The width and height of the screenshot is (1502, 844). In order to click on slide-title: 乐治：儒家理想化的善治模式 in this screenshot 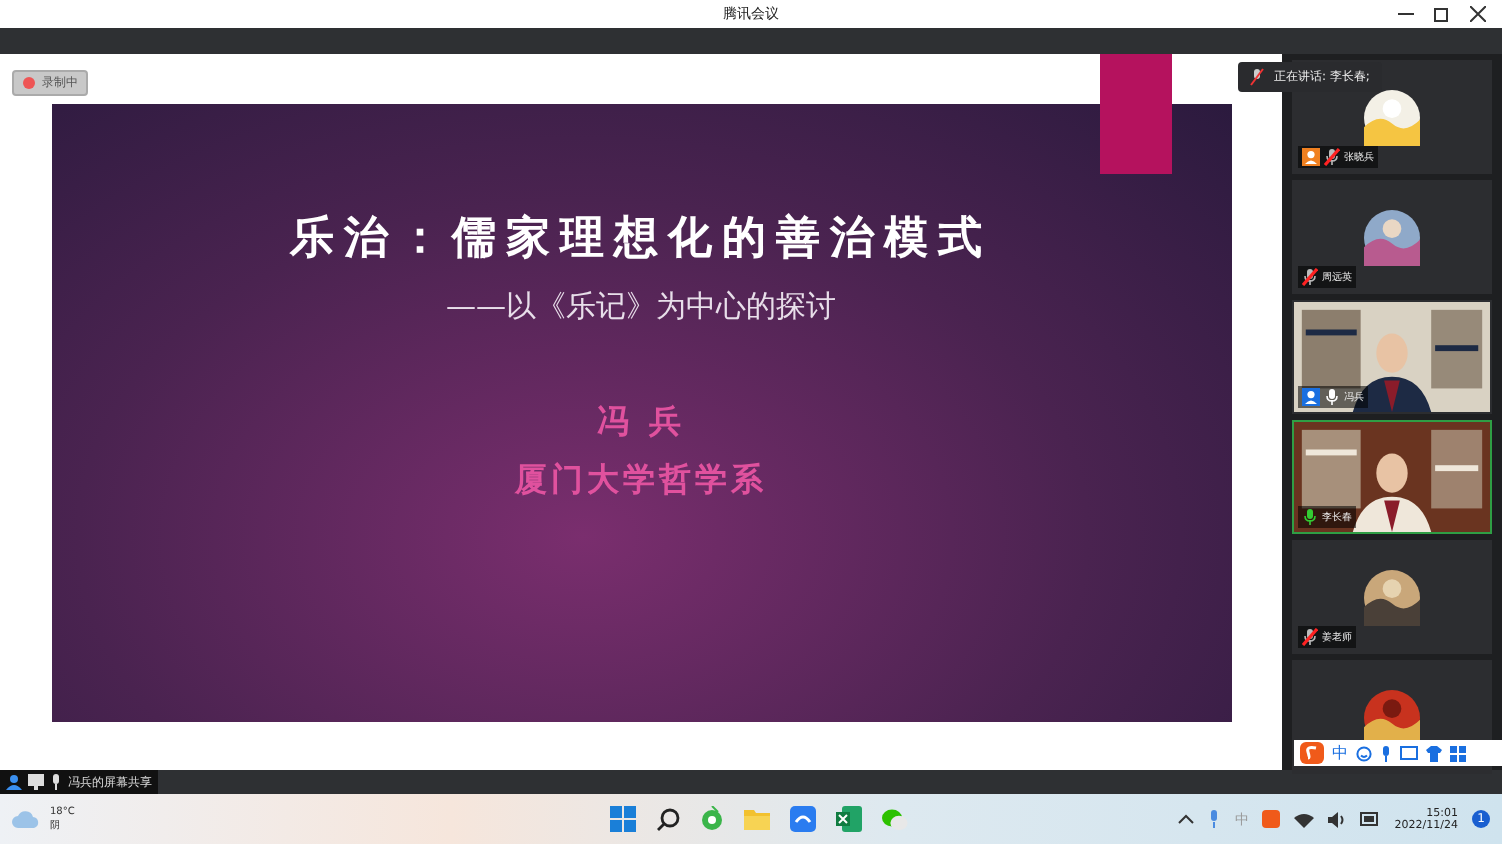, I will do `click(641, 239)`.